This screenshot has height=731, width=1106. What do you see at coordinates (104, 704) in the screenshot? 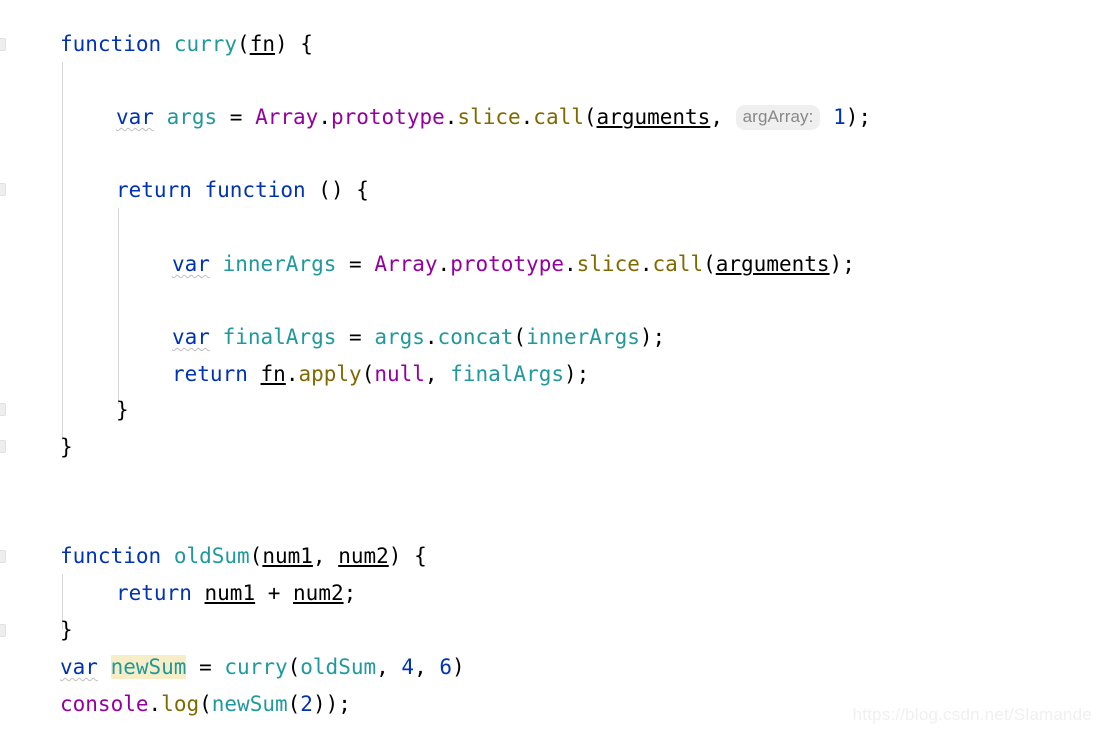
I see `object-console: console` at bounding box center [104, 704].